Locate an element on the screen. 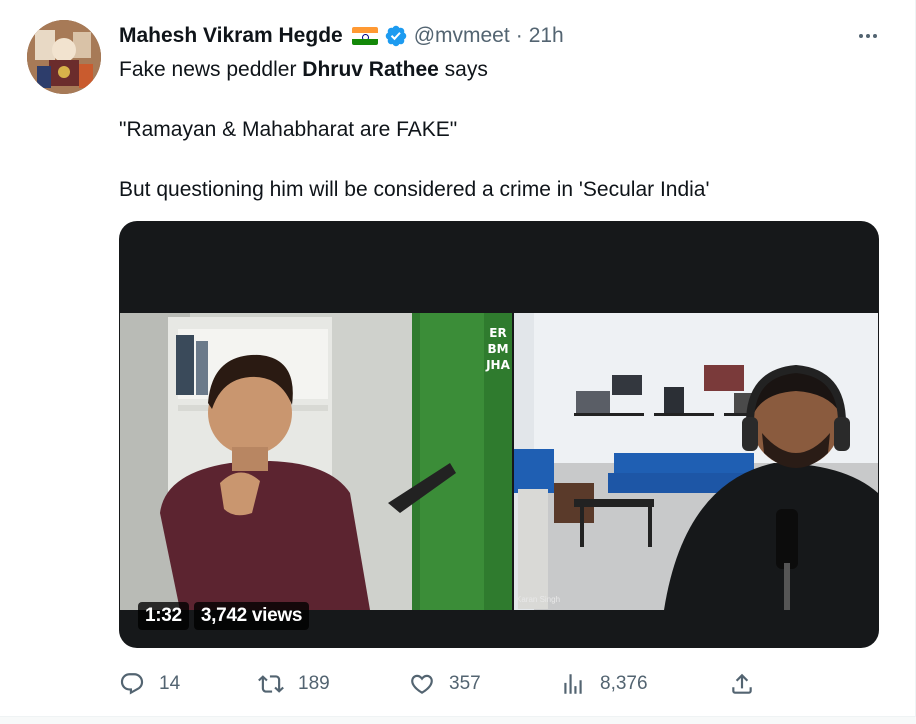  tweet-actions: 14 189 357 8,376 is located at coordinates (439, 684).